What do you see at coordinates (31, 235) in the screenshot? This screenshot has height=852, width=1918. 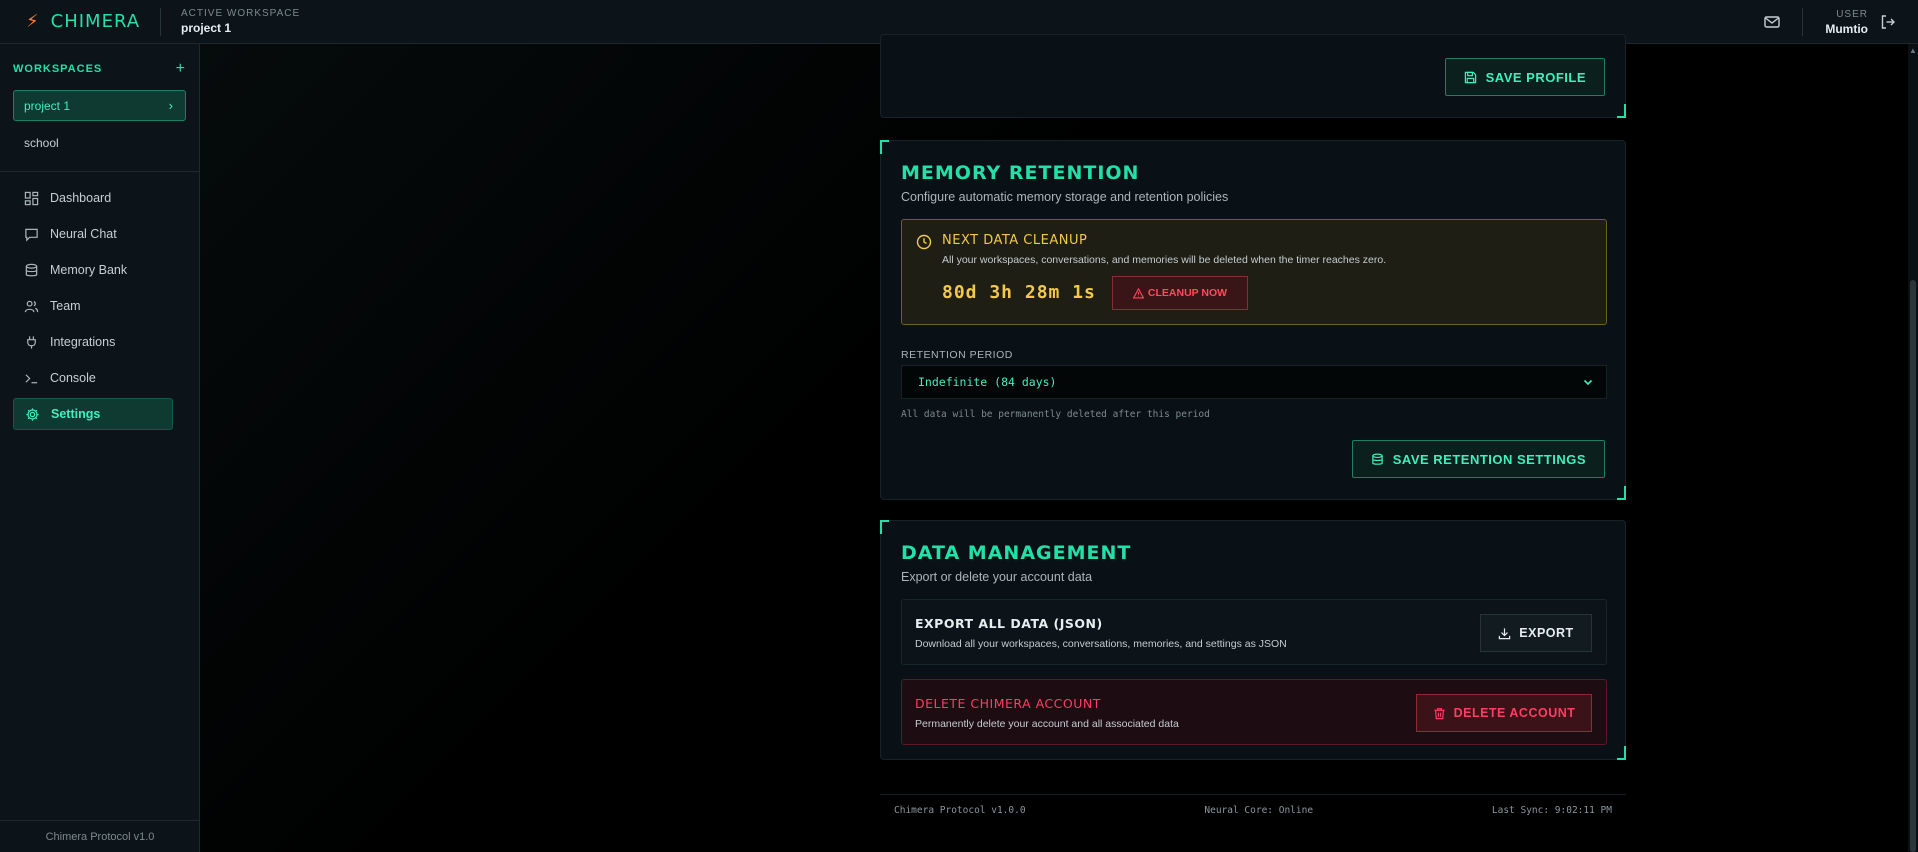 I see `chat-icon` at bounding box center [31, 235].